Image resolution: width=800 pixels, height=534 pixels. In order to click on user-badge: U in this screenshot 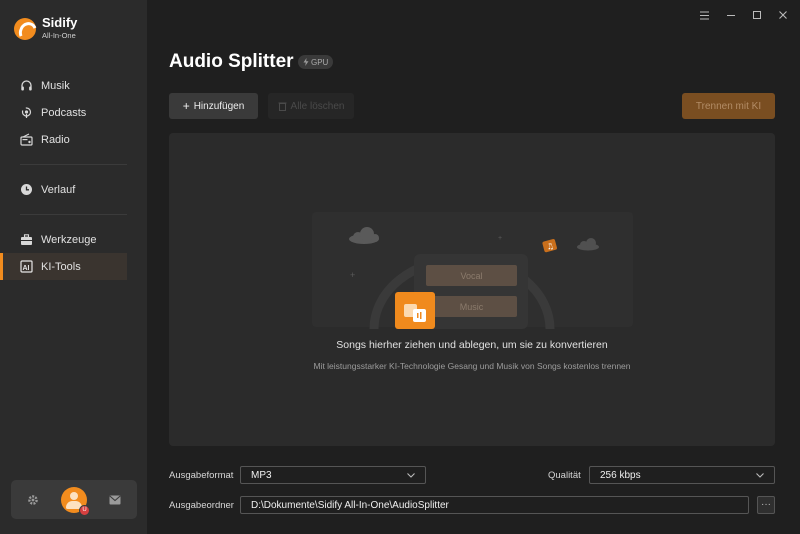, I will do `click(84, 510)`.